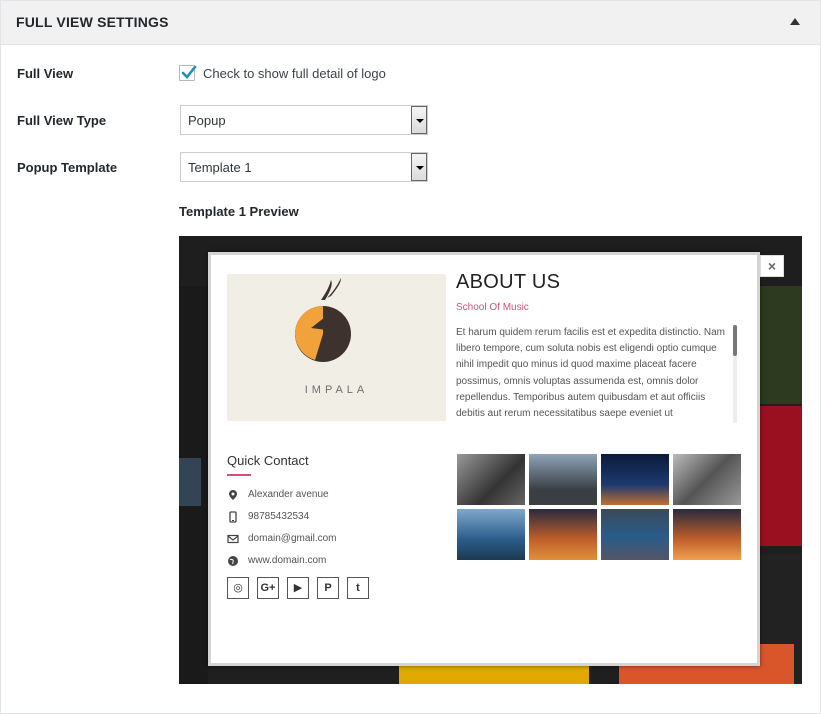  What do you see at coordinates (323, 320) in the screenshot?
I see `impala-logo-icon` at bounding box center [323, 320].